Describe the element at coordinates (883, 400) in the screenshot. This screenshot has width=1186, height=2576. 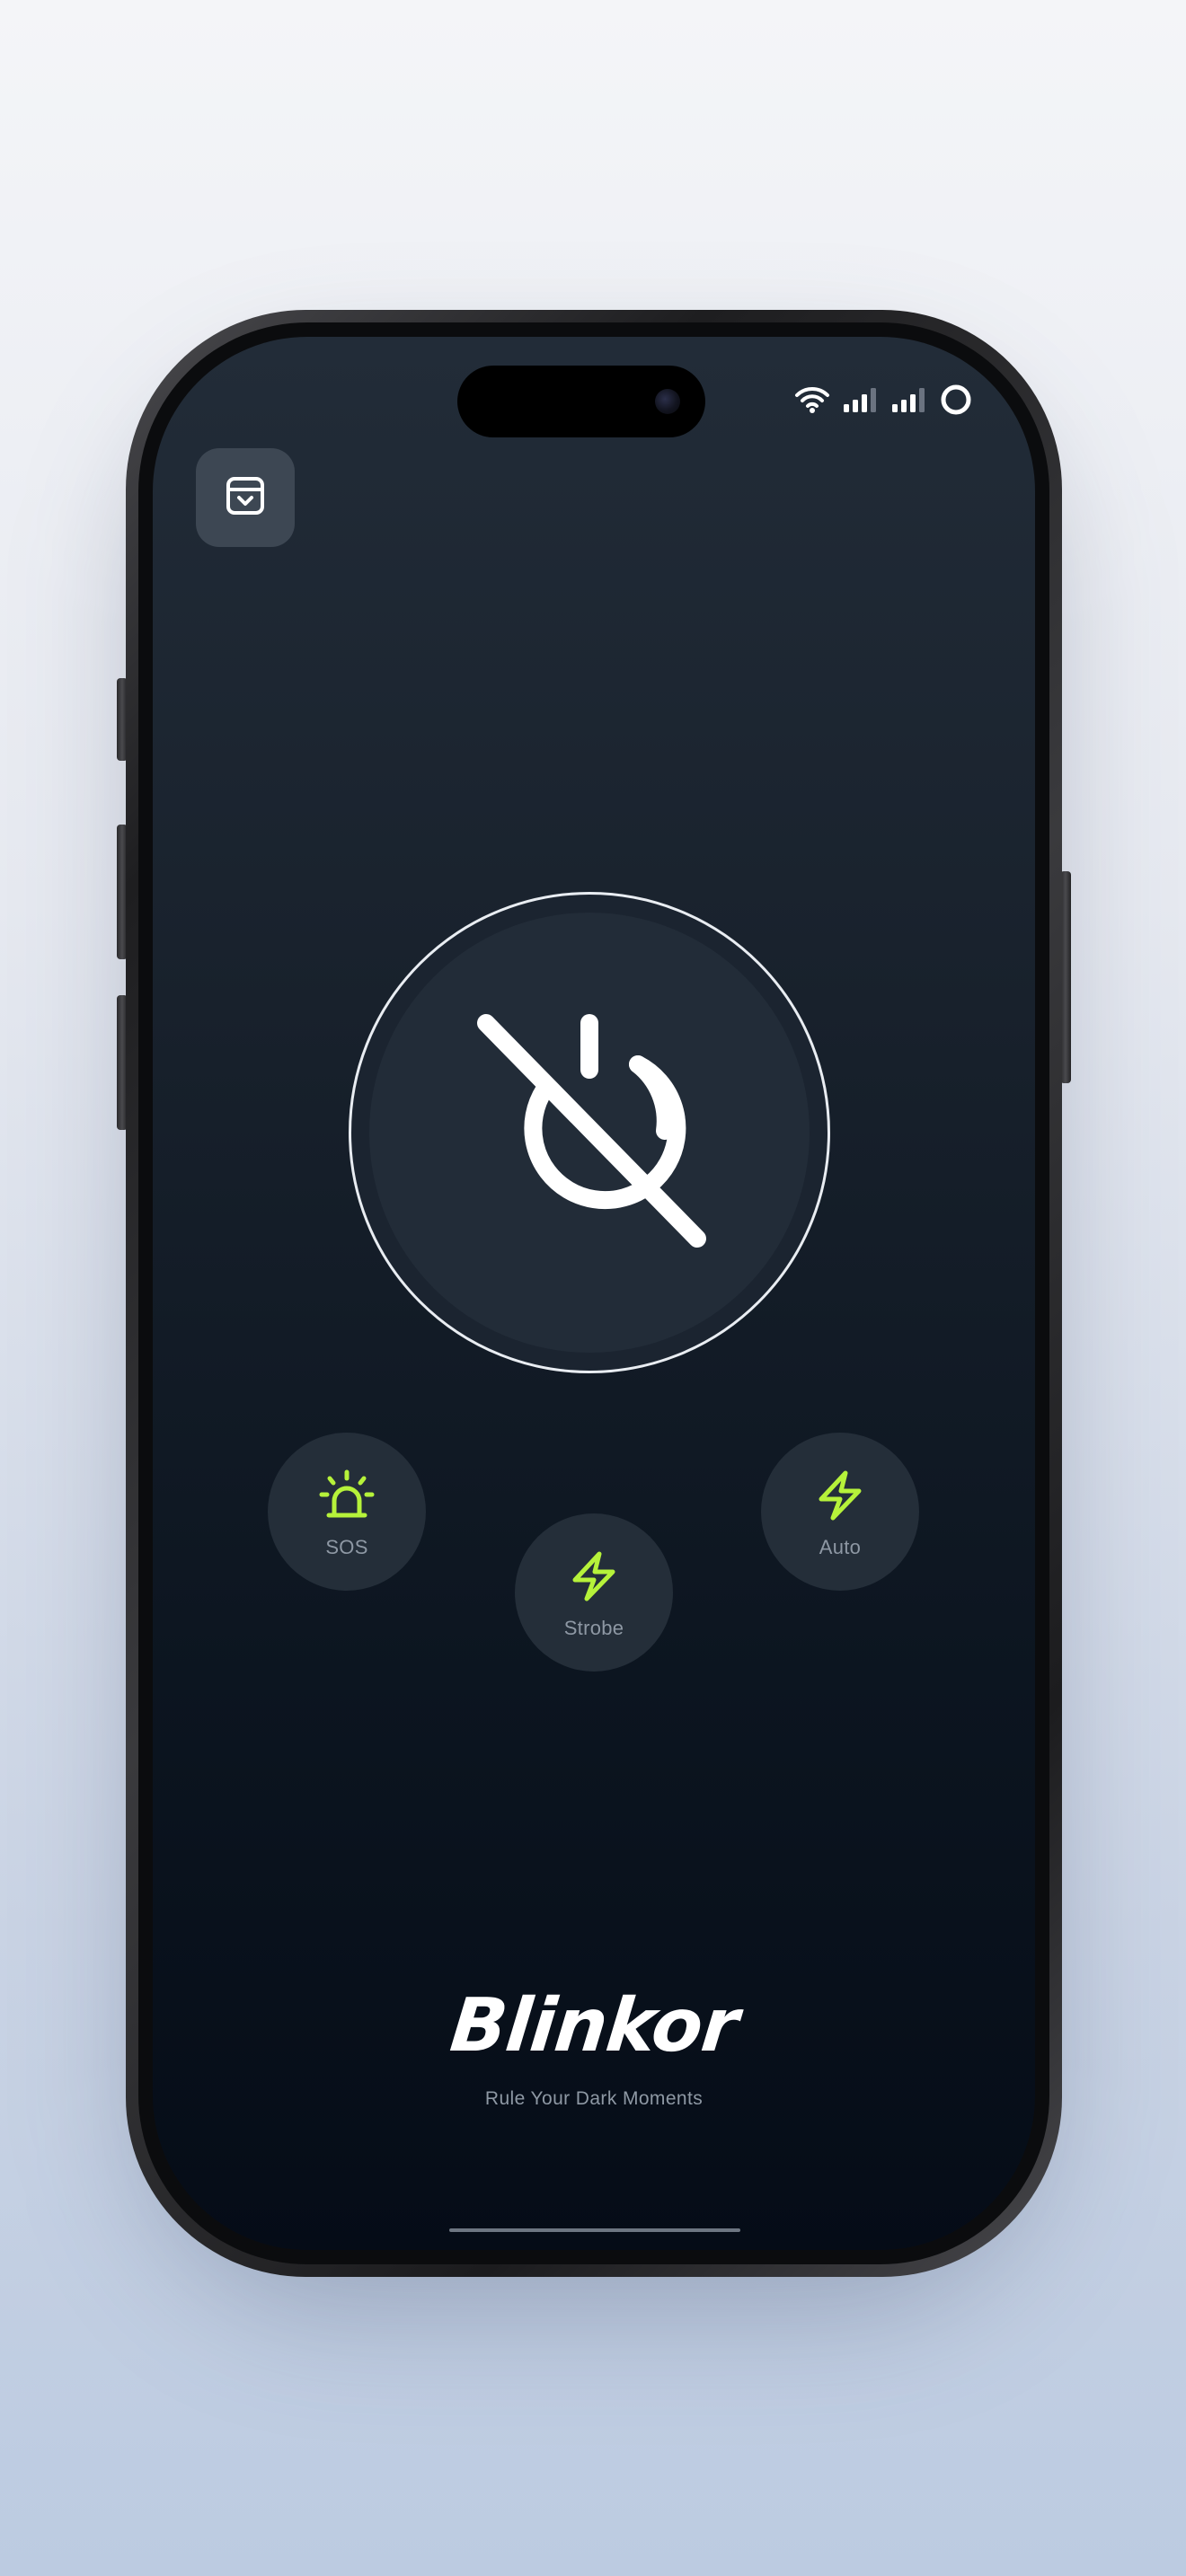
I see `status-bar` at that location.